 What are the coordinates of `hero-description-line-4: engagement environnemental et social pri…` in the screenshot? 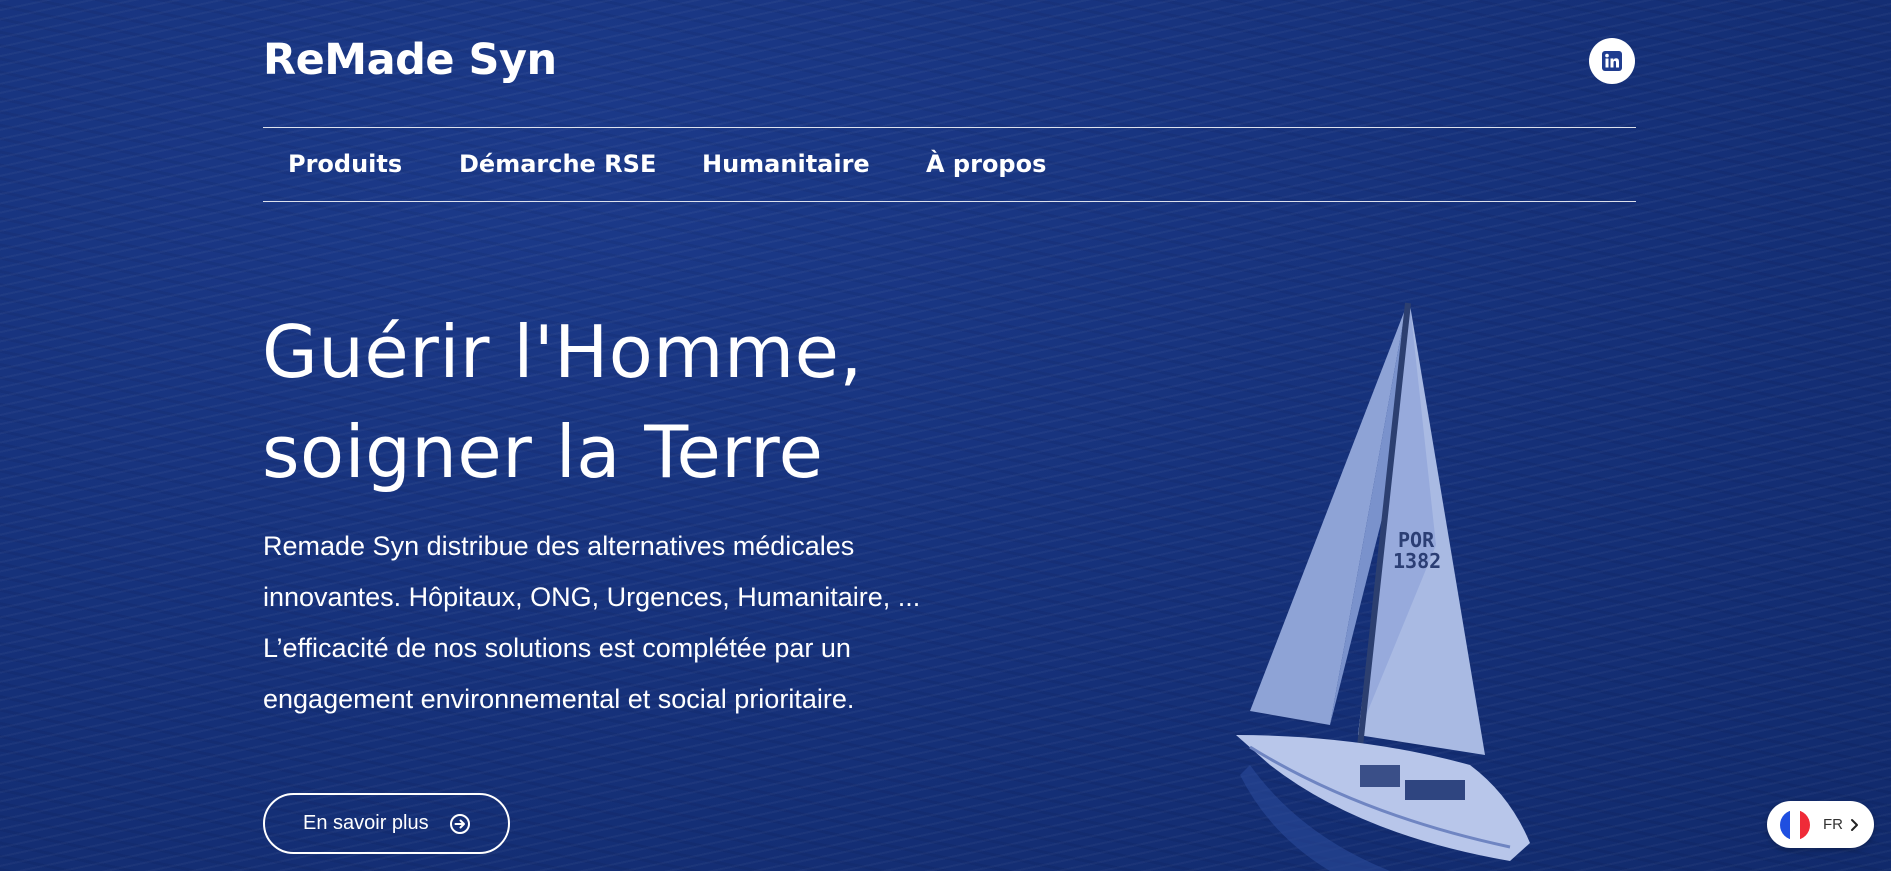 It's located at (559, 699).